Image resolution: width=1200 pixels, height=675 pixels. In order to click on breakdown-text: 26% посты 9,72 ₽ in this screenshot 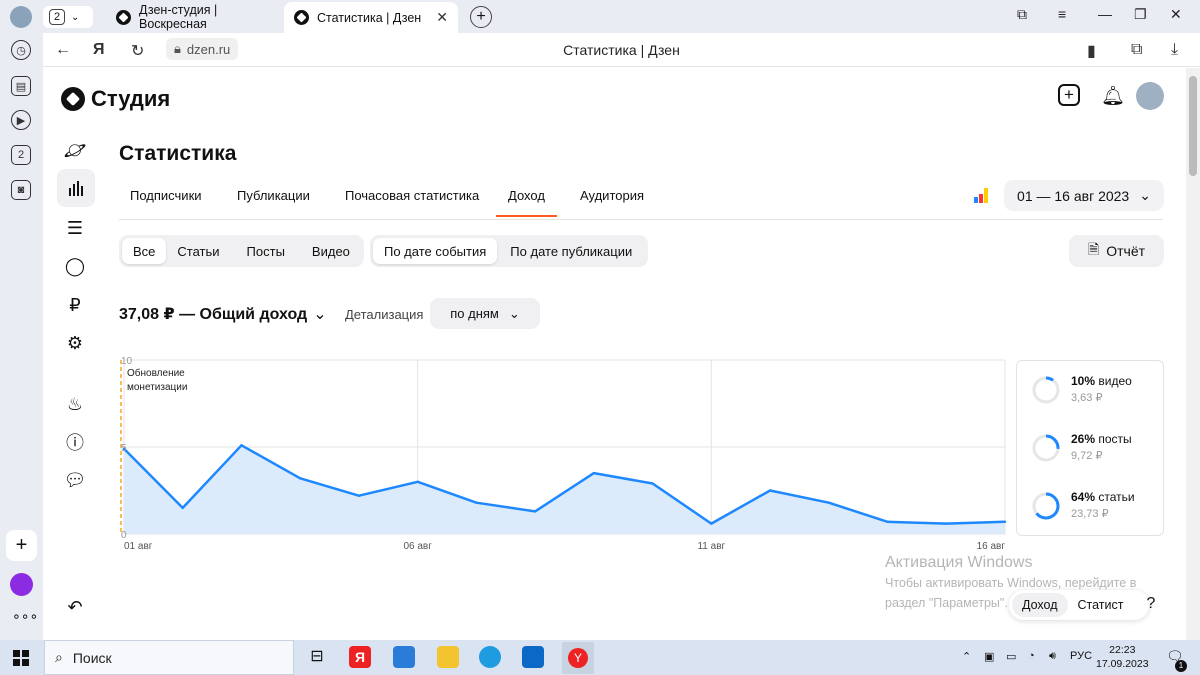, I will do `click(1101, 448)`.